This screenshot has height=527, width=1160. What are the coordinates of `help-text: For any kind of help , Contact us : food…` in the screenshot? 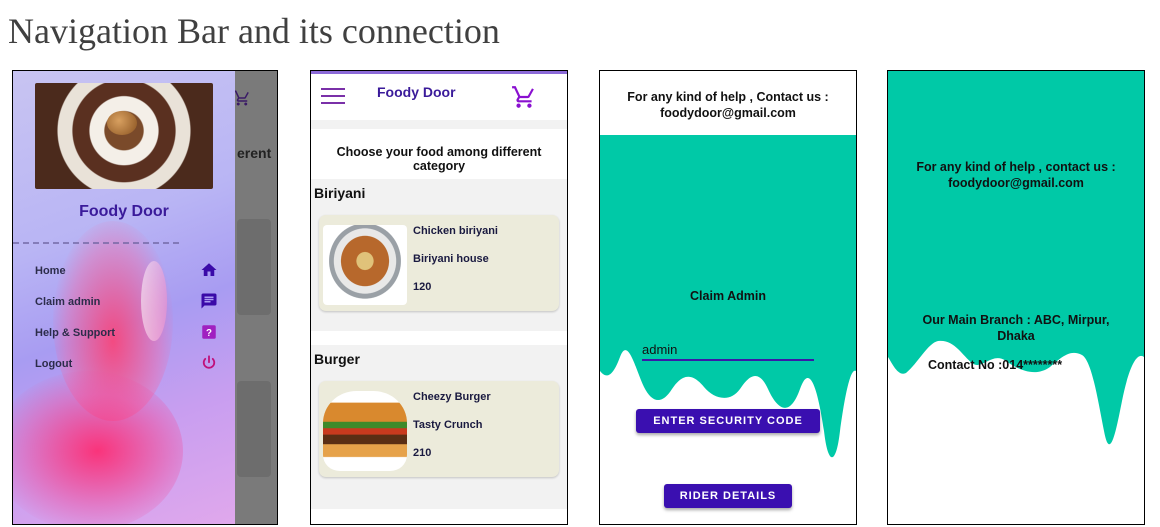 It's located at (728, 105).